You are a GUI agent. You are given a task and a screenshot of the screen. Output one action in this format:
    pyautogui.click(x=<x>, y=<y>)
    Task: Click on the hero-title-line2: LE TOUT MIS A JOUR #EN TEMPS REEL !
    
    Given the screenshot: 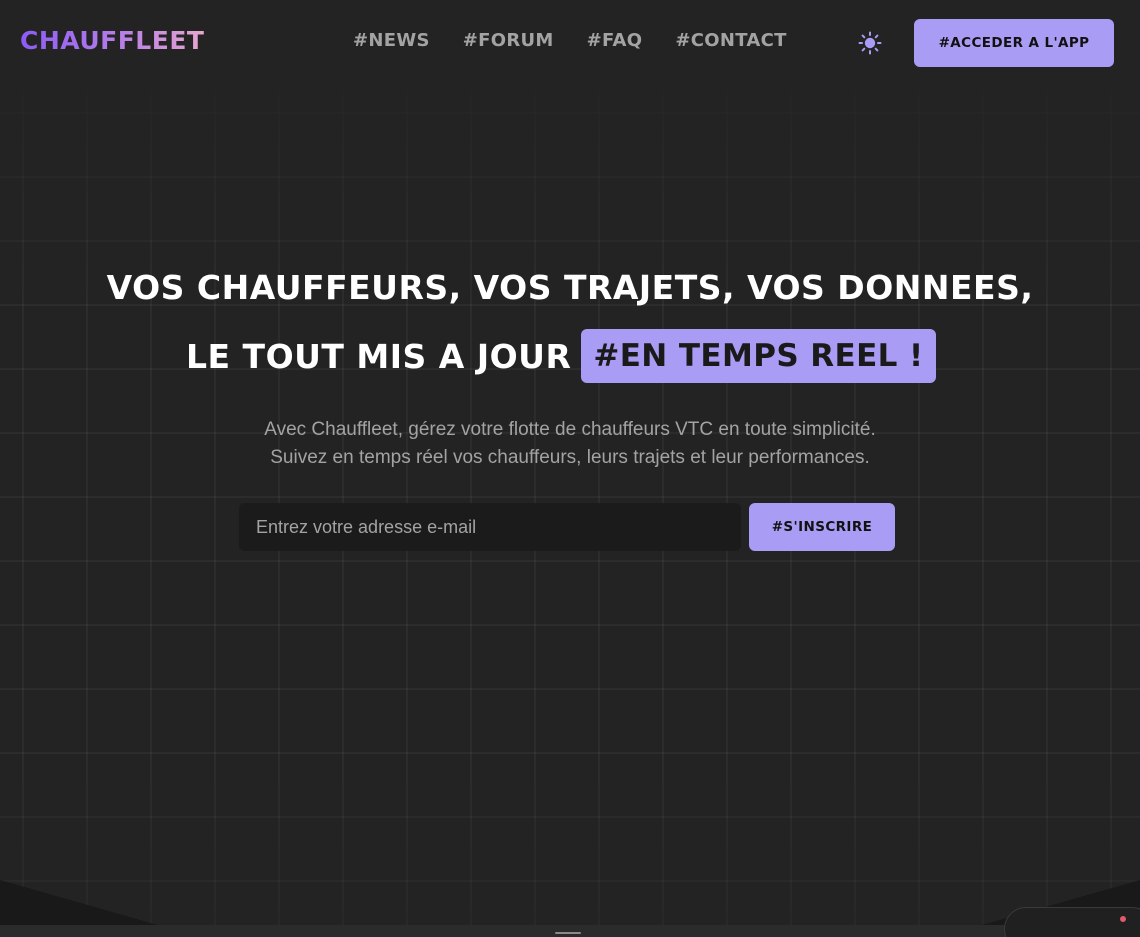 What is the action you would take?
    pyautogui.click(x=561, y=356)
    